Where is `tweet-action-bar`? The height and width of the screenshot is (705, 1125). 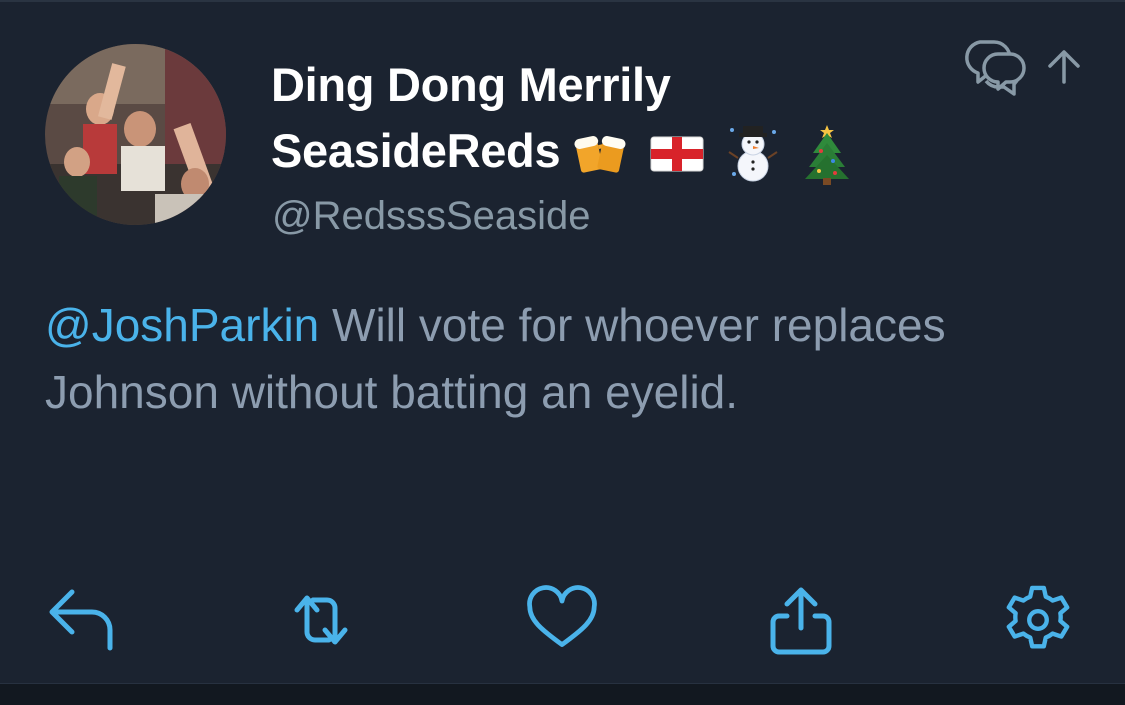 tweet-action-bar is located at coordinates (562, 620).